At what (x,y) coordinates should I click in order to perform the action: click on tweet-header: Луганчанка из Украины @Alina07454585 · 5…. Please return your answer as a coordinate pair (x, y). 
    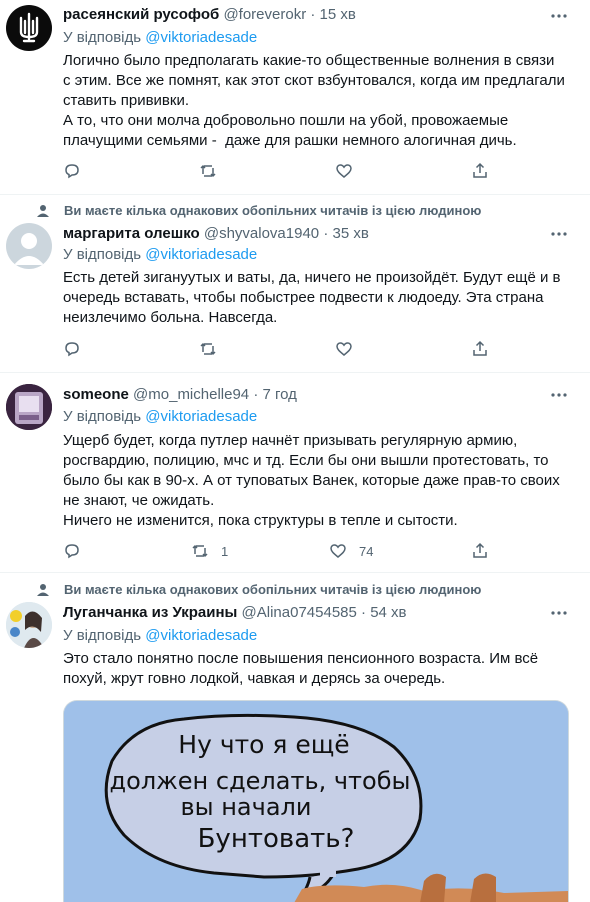
    Looking at the image, I should click on (235, 612).